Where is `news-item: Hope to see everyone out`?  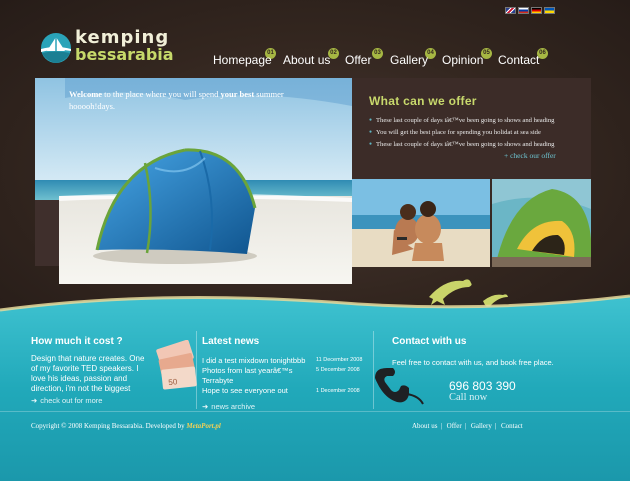
news-item: Hope to see everyone out is located at coordinates (257, 391).